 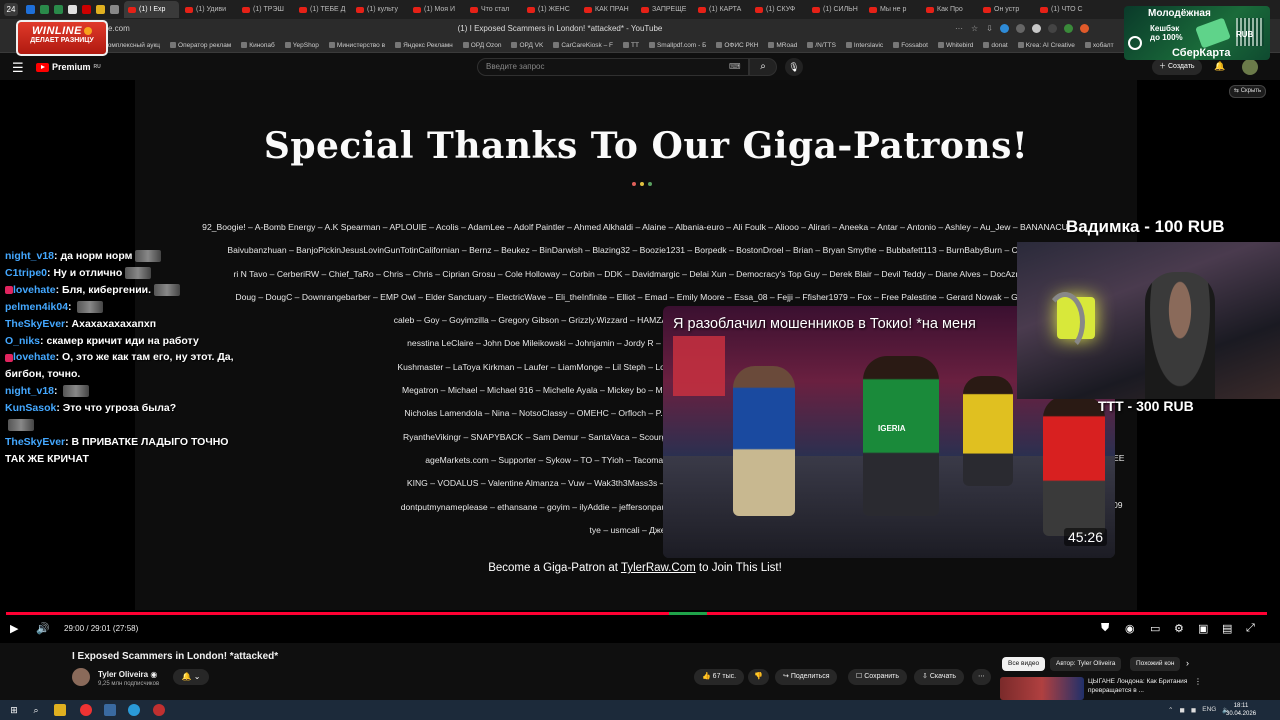 I want to click on chip-similar: Похожий кон, so click(x=1155, y=664).